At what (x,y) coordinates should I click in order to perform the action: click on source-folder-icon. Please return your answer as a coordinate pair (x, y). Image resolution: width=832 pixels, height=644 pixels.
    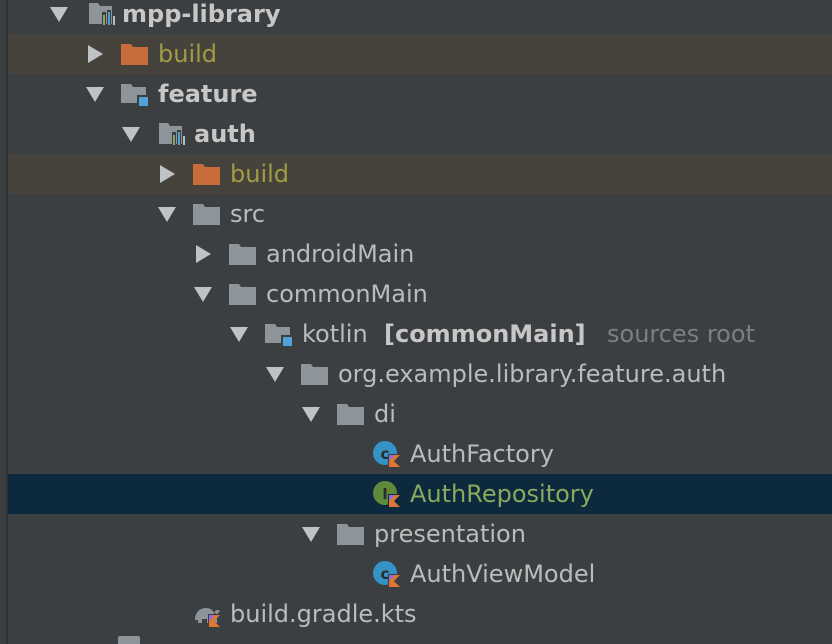
    Looking at the image, I should click on (135, 95).